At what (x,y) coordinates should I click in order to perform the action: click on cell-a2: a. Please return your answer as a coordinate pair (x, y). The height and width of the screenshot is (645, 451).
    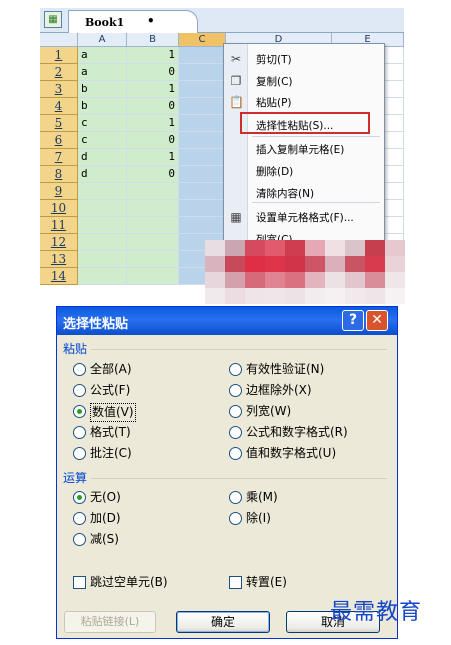
    Looking at the image, I should click on (102, 72).